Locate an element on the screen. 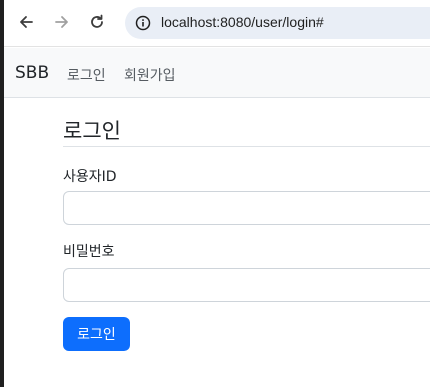 The image size is (430, 387). title-divider is located at coordinates (246, 146).